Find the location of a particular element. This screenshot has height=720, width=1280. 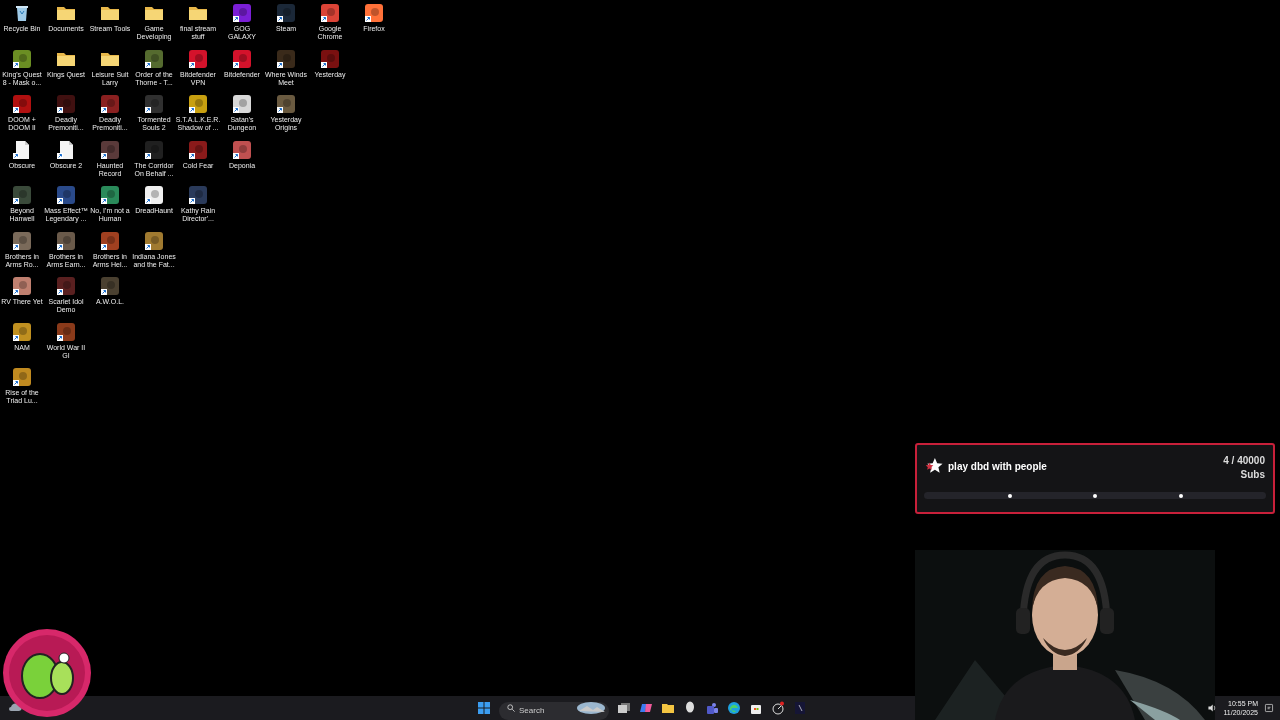

goal-count: 4 / 40000 is located at coordinates (1244, 461).